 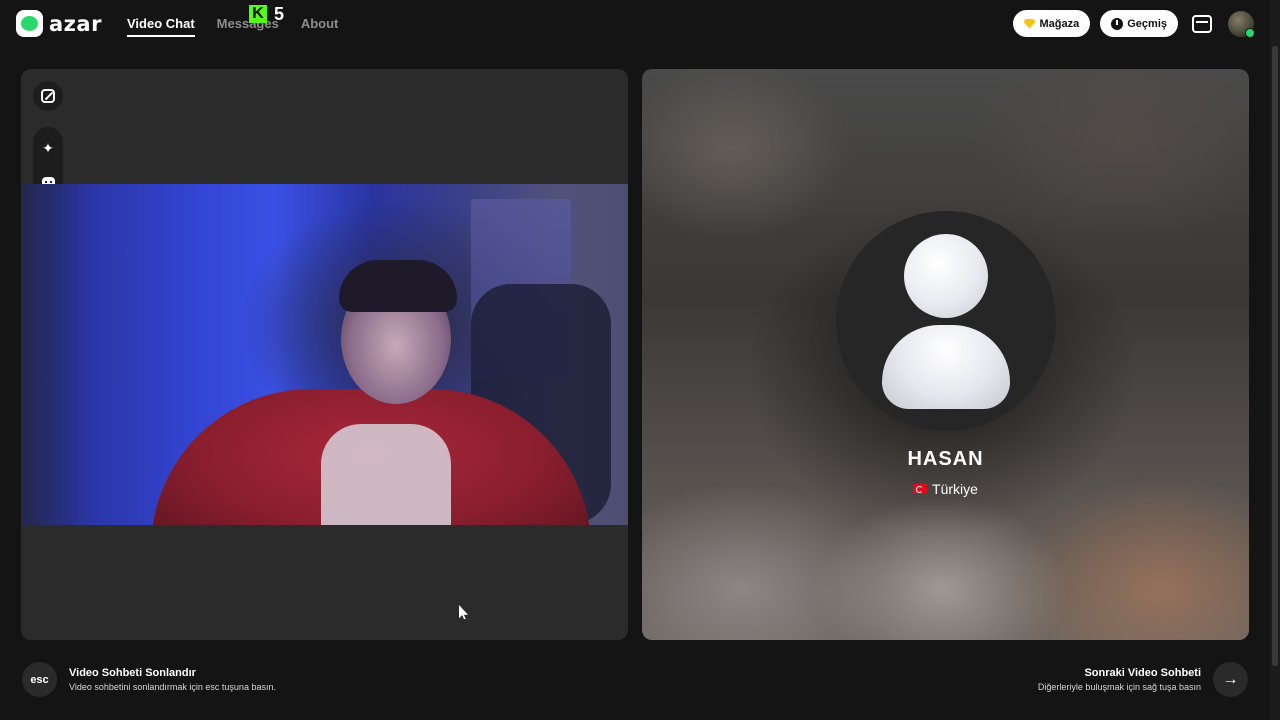 I want to click on online-status-dot, so click(x=1250, y=32).